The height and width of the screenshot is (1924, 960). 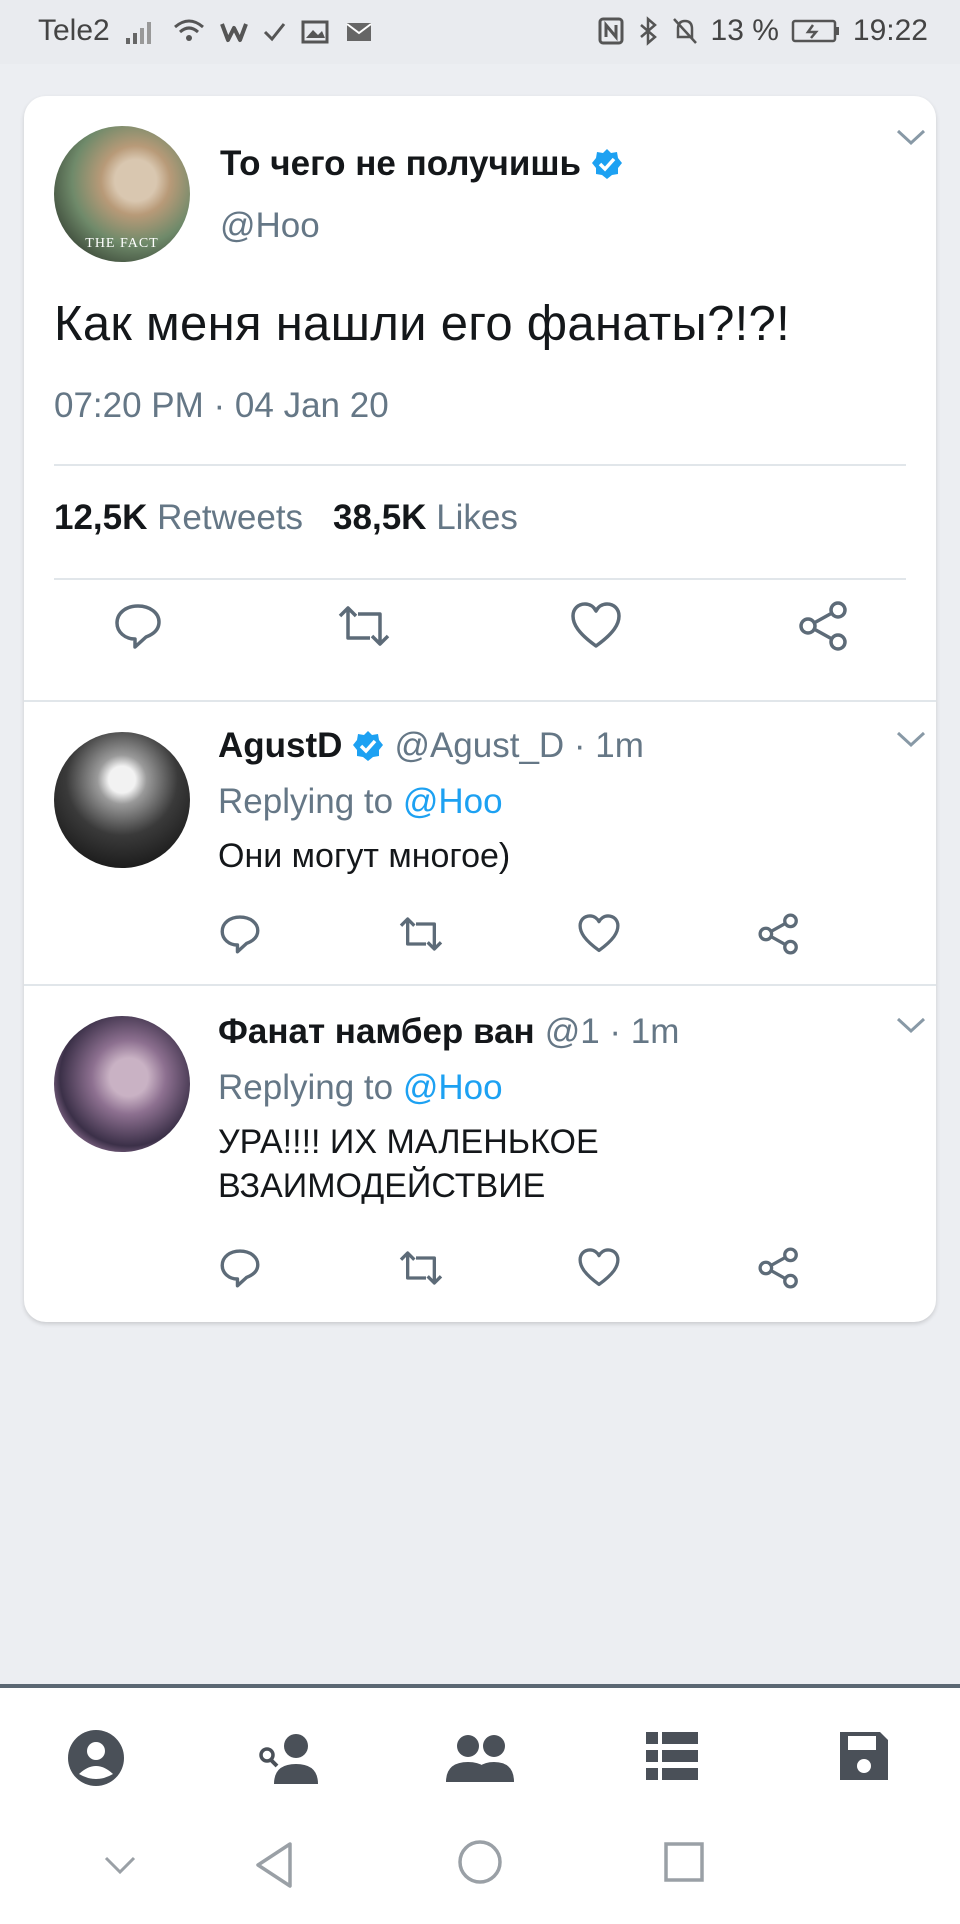 What do you see at coordinates (122, 243) in the screenshot?
I see `avatar-caption: THE FACT` at bounding box center [122, 243].